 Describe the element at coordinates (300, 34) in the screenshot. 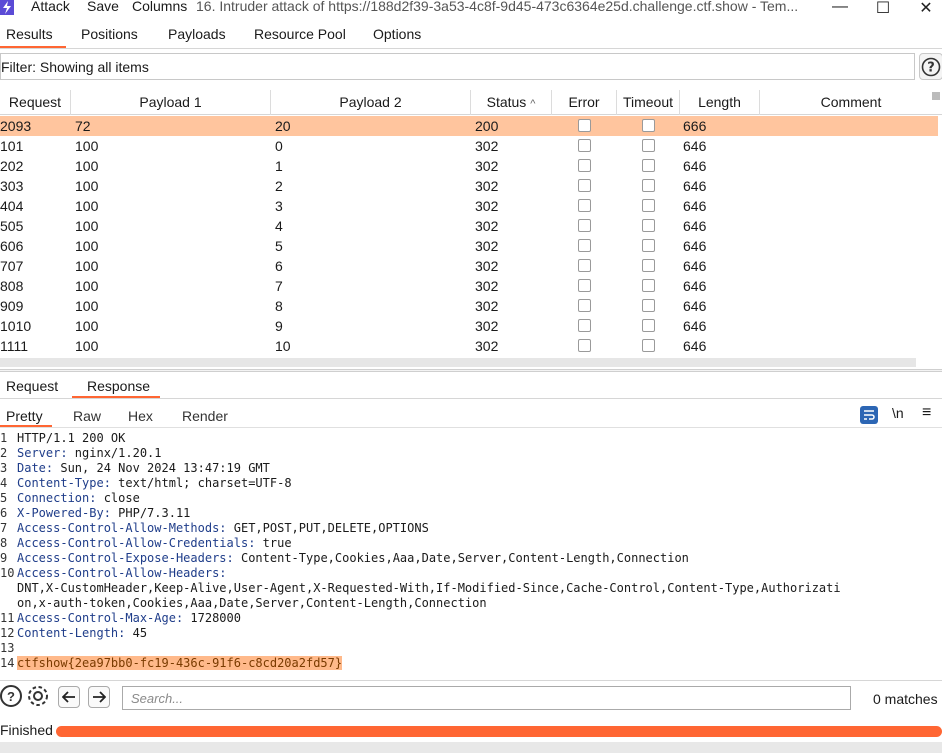

I see `tab-resource-pool: Resource Pool` at that location.